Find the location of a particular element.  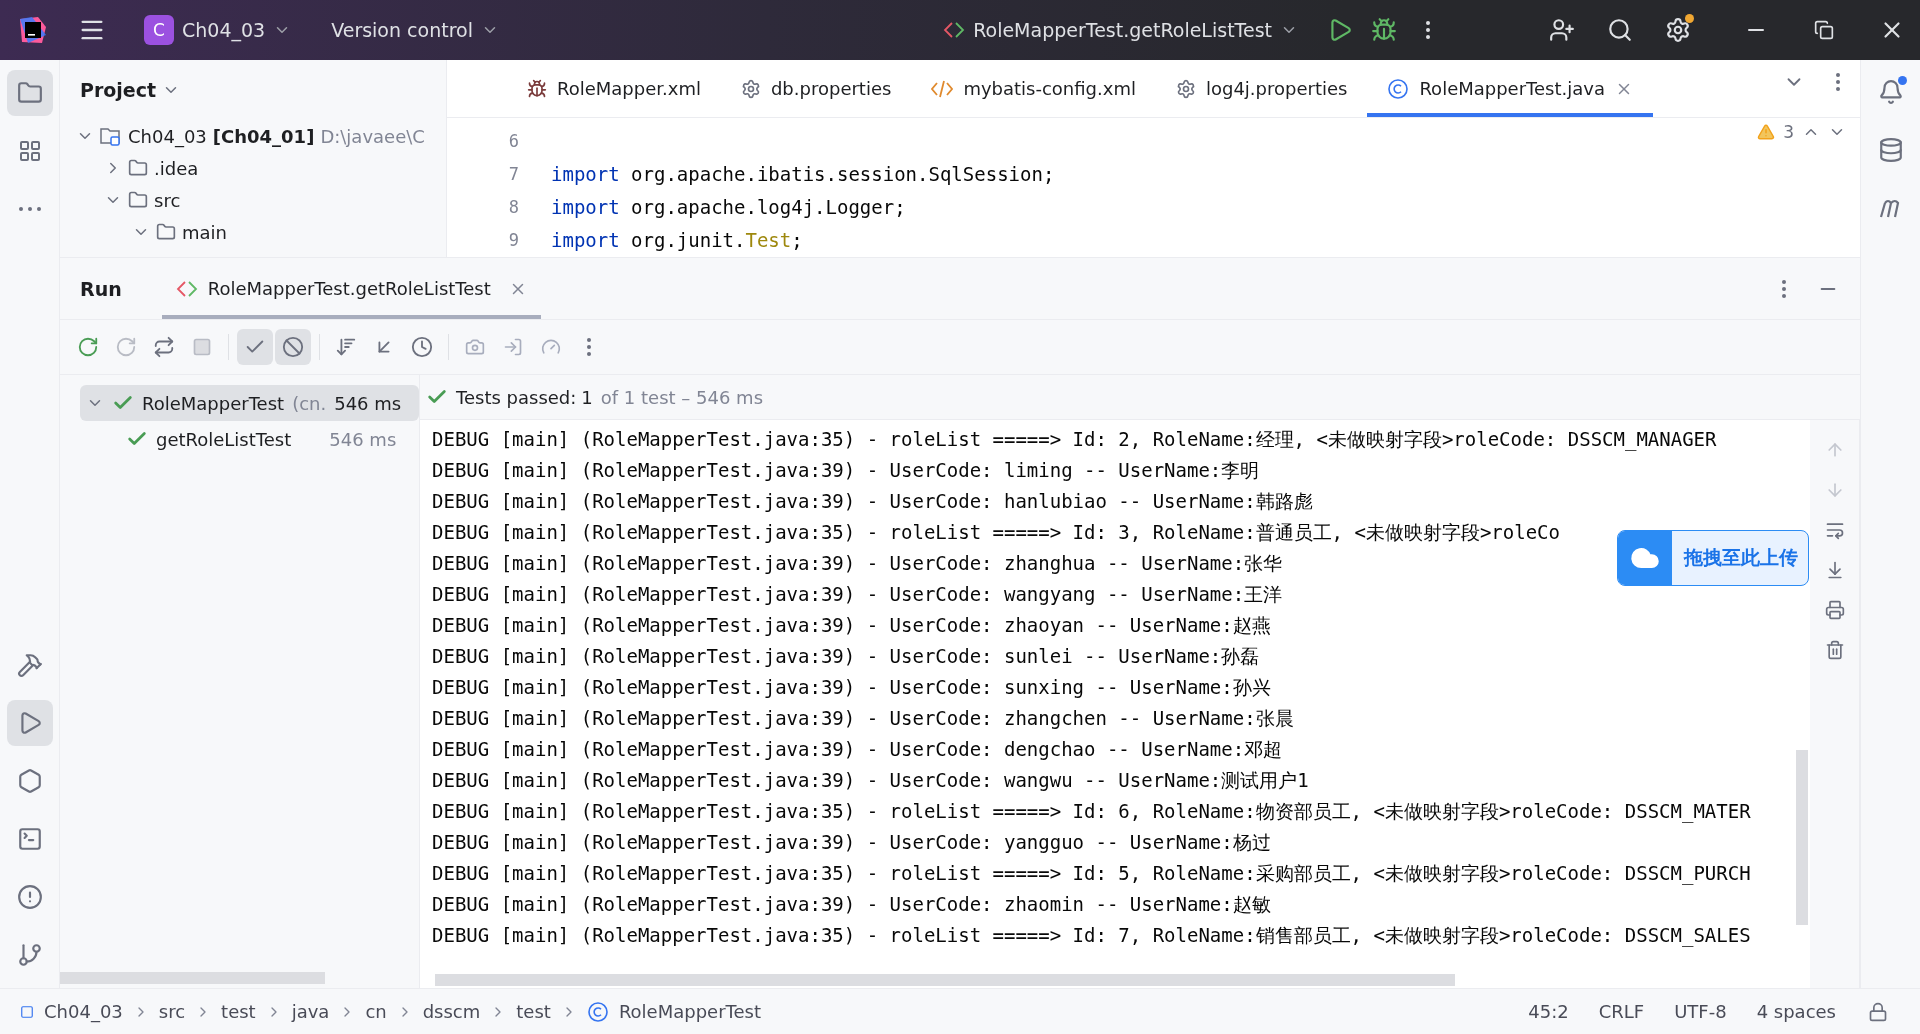

sort-icon is located at coordinates (346, 347).